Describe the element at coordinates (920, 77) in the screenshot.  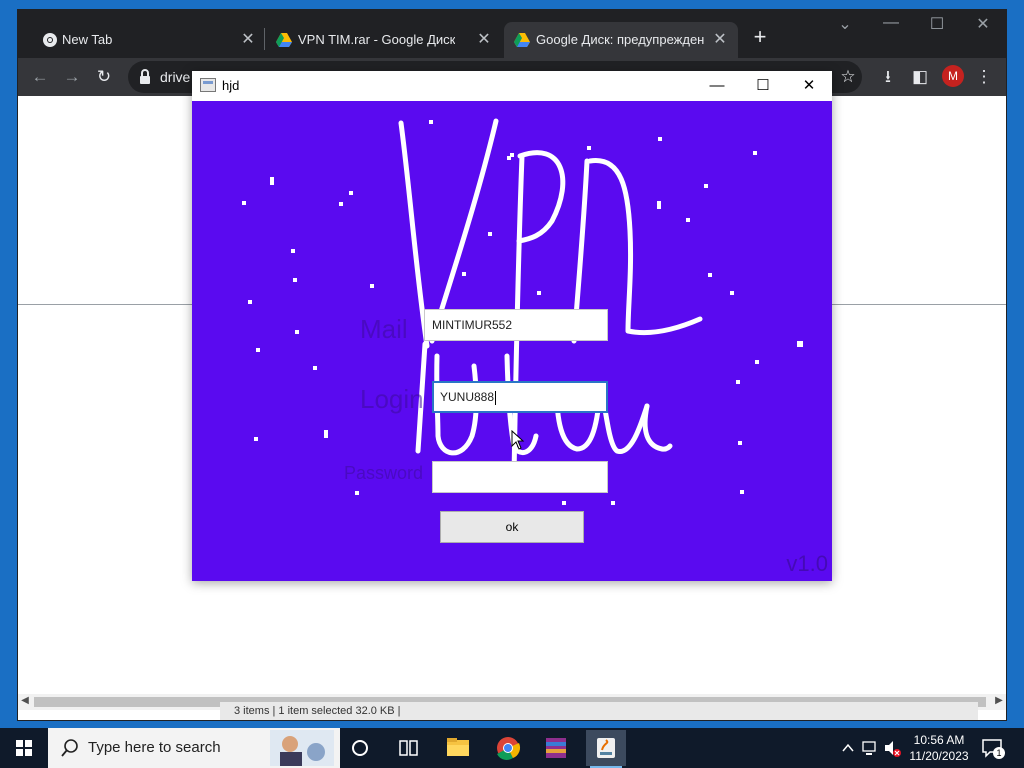
I see `side-panel-icon: ◧` at that location.